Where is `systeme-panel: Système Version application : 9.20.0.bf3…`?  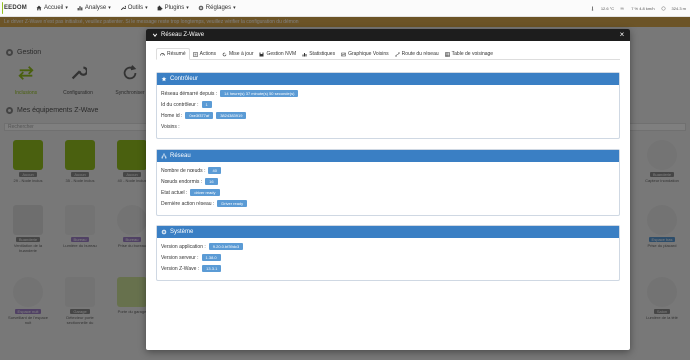
systeme-panel: Système Version application : 9.20.0.bf3… is located at coordinates (388, 253).